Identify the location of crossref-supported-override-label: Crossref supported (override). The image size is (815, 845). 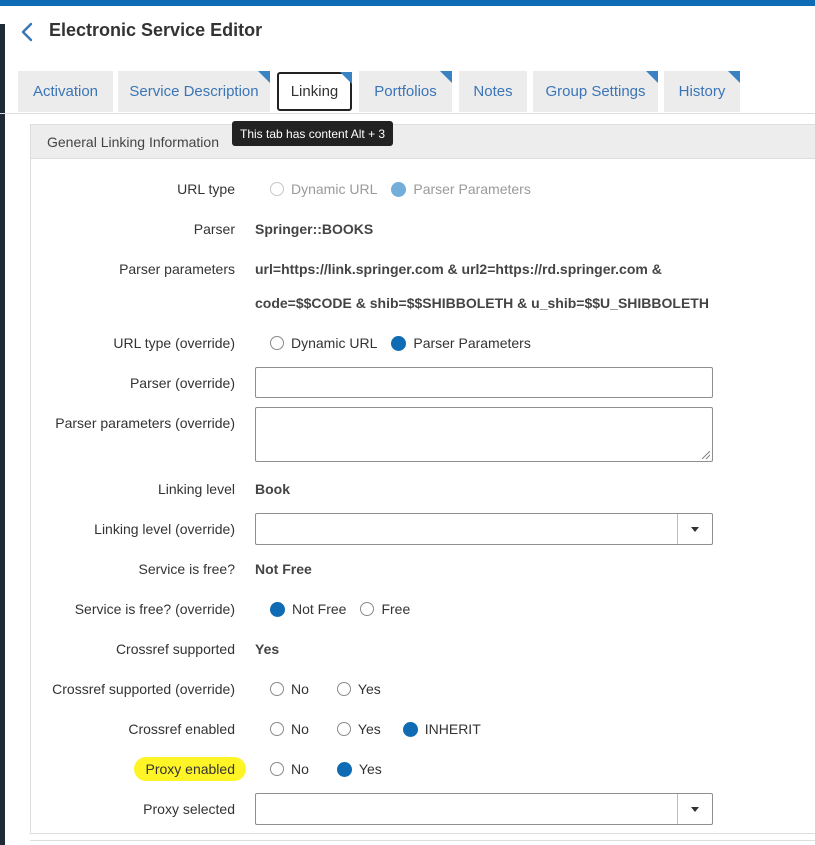
(143, 689).